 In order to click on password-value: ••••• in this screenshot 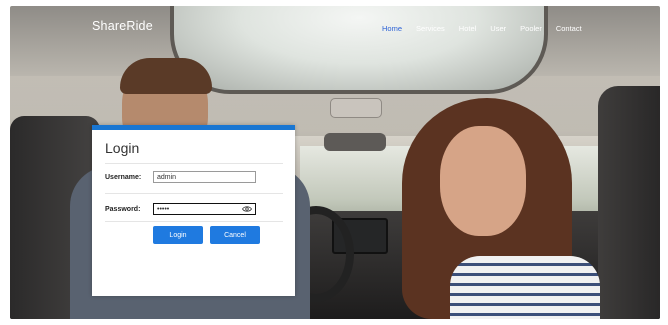, I will do `click(163, 209)`.